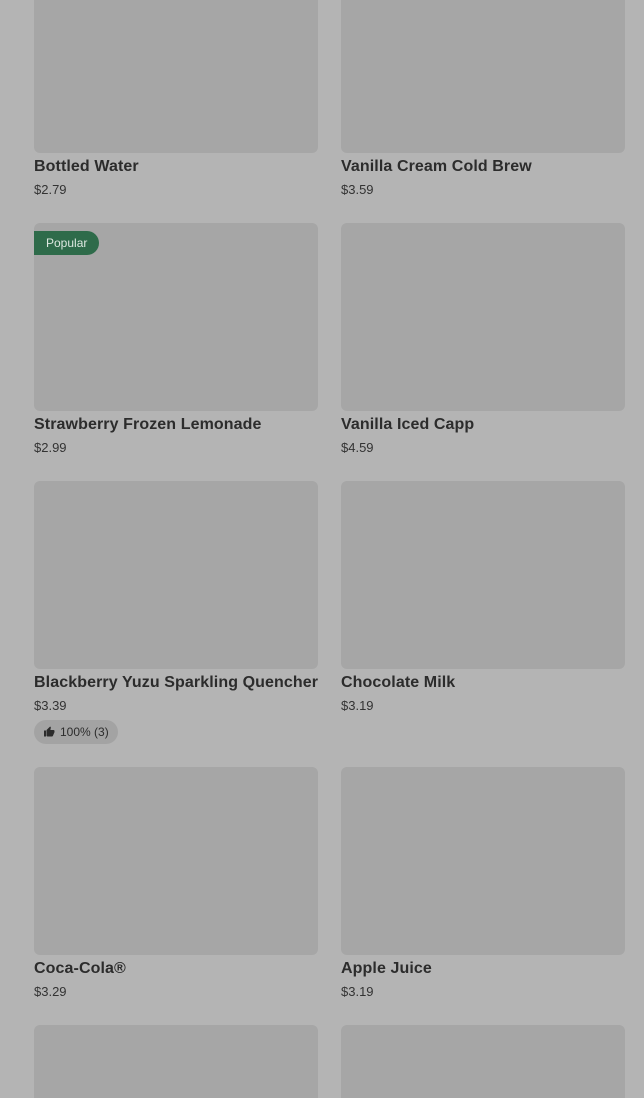 Image resolution: width=644 pixels, height=1098 pixels. I want to click on product-card: Vanilla Cream Cold Brew $3.59, so click(483, 98).